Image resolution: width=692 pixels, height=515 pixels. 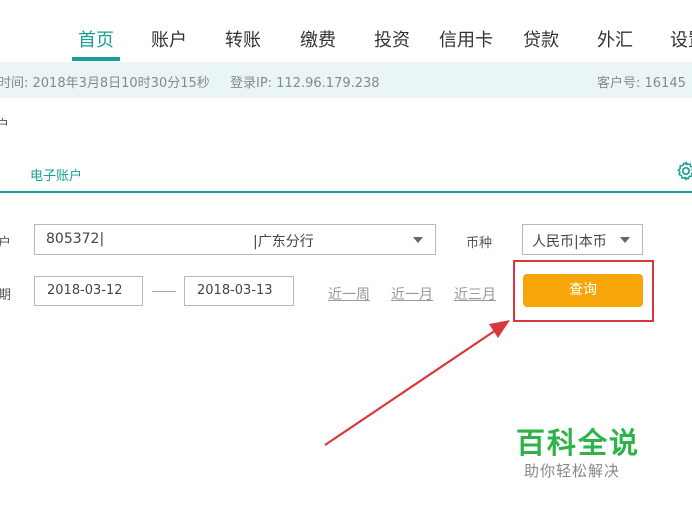 I want to click on watermark-logo-text: 百科全说, so click(x=578, y=443).